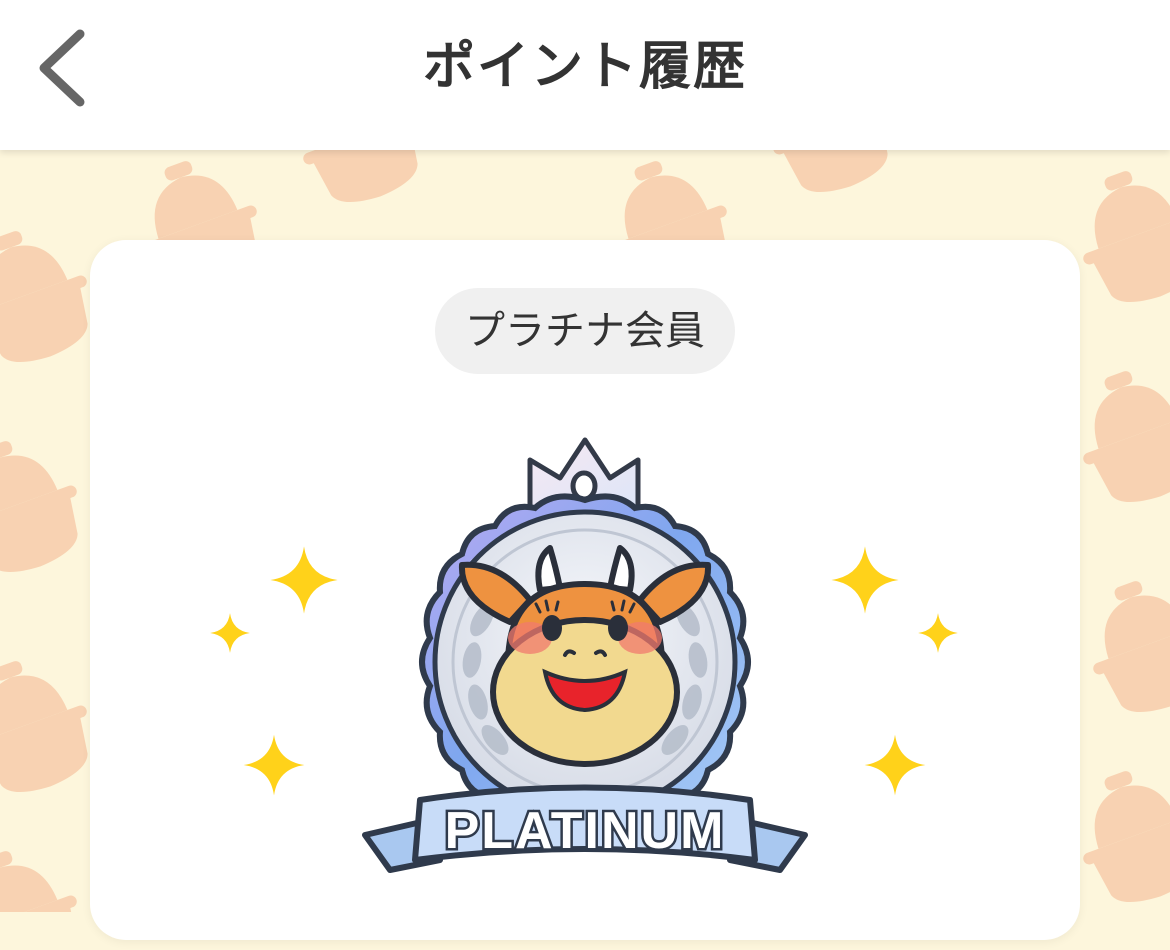  What do you see at coordinates (584, 67) in the screenshot?
I see `page-title: ポイント履歴` at bounding box center [584, 67].